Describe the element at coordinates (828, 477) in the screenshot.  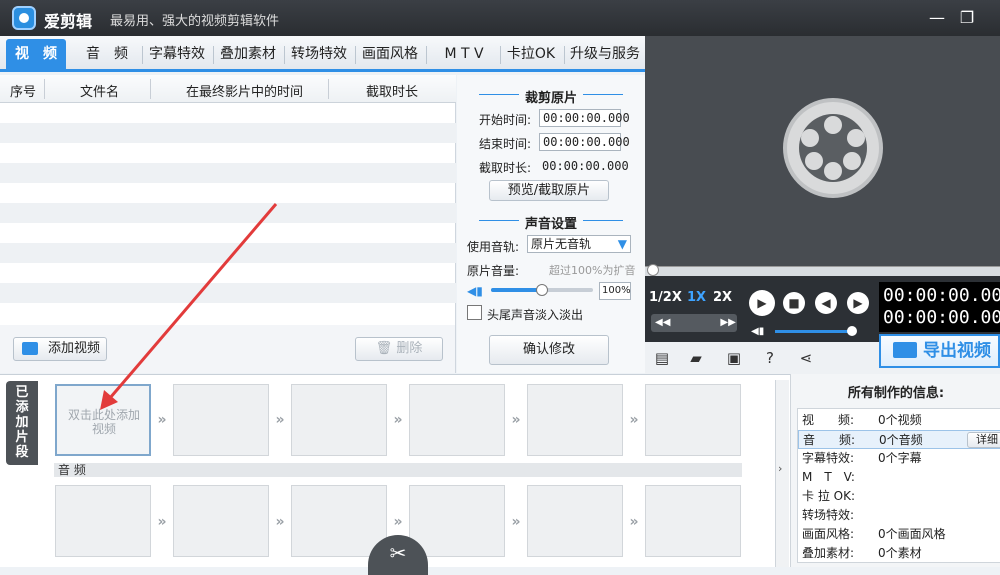
I see `info-row-mtv: M T V:` at that location.